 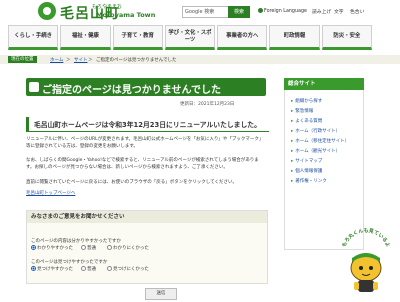 What do you see at coordinates (126, 15) in the screenshot?
I see `site-logo-roman: Moroyama Town` at bounding box center [126, 15].